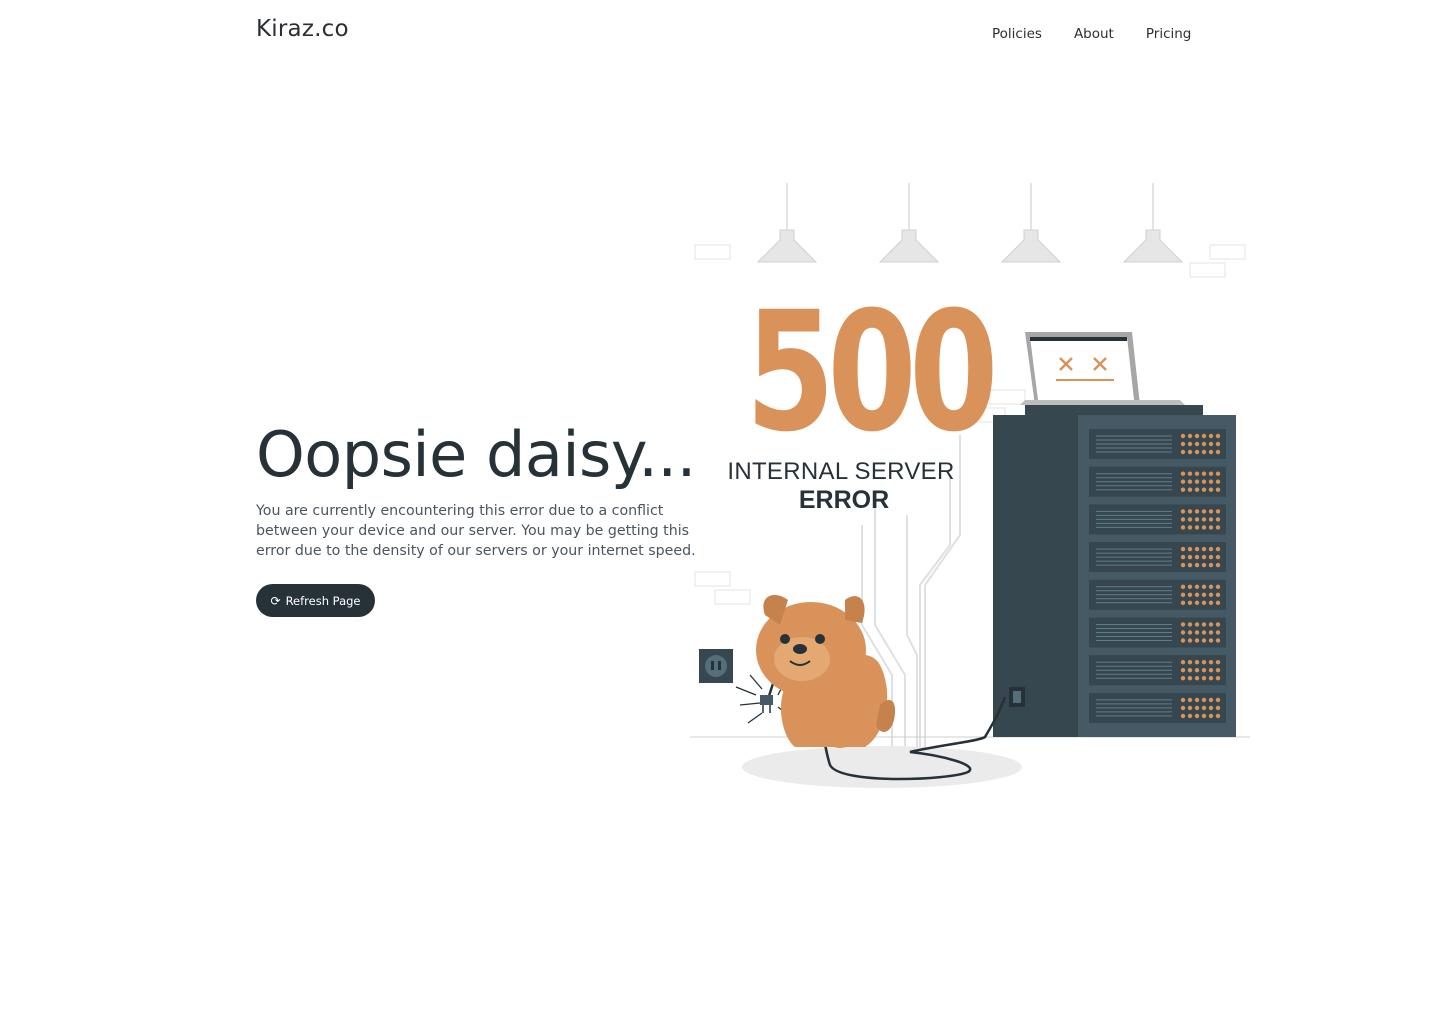 The height and width of the screenshot is (1024, 1440). What do you see at coordinates (844, 500) in the screenshot?
I see `error-caption-line2: ERROR` at bounding box center [844, 500].